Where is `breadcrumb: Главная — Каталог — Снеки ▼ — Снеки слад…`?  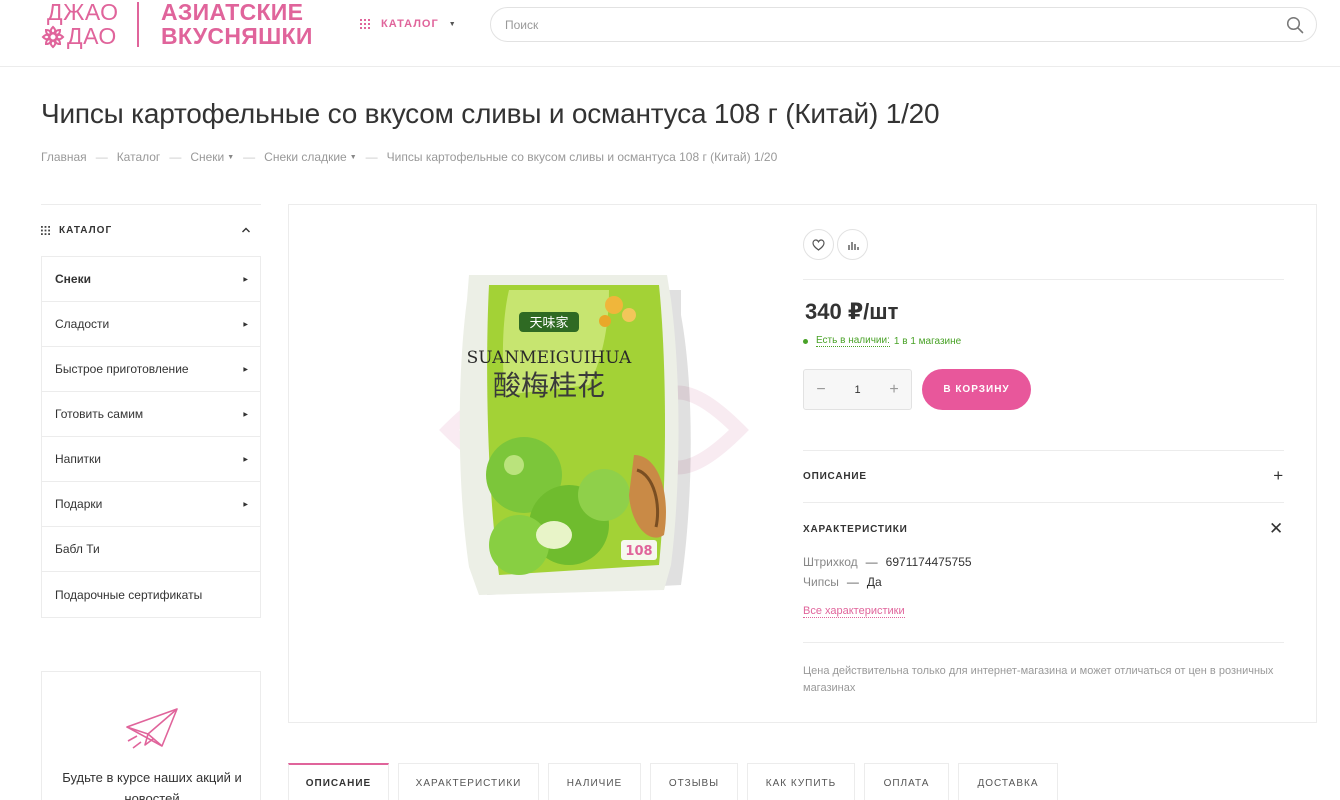 breadcrumb: Главная — Каталог — Снеки ▼ — Снеки слад… is located at coordinates (409, 157).